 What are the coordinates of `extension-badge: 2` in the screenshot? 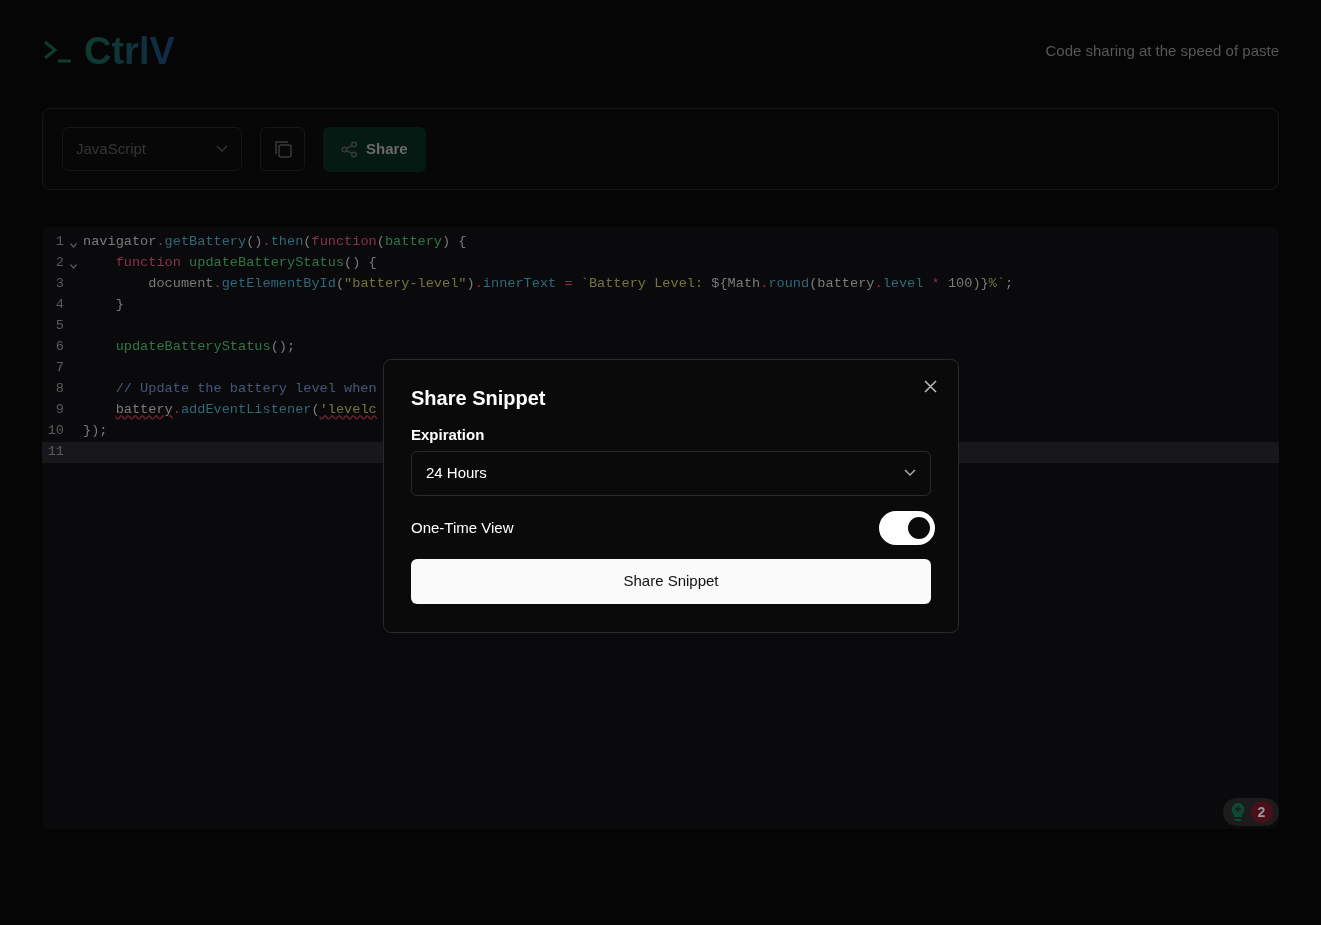 It's located at (1251, 812).